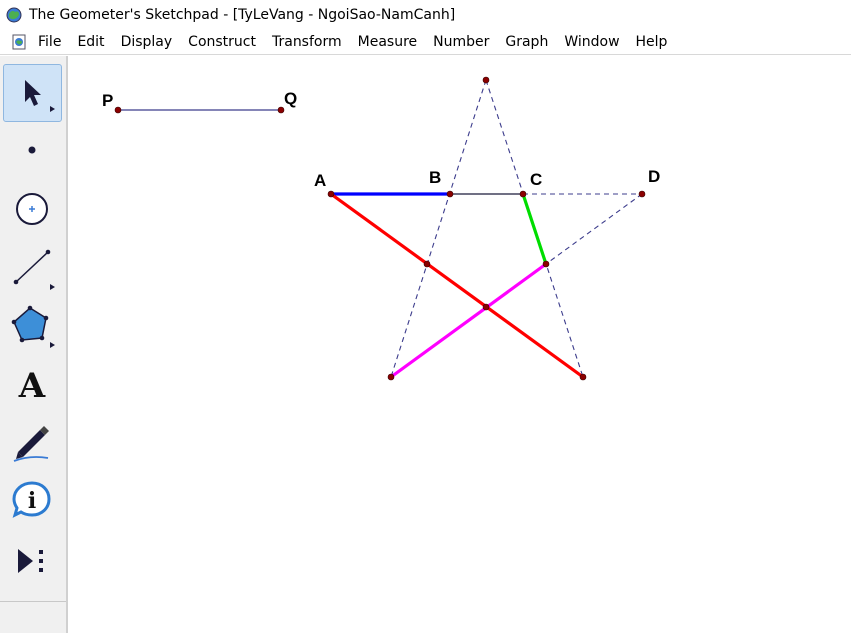  Describe the element at coordinates (654, 176) in the screenshot. I see `label-d: D` at that location.